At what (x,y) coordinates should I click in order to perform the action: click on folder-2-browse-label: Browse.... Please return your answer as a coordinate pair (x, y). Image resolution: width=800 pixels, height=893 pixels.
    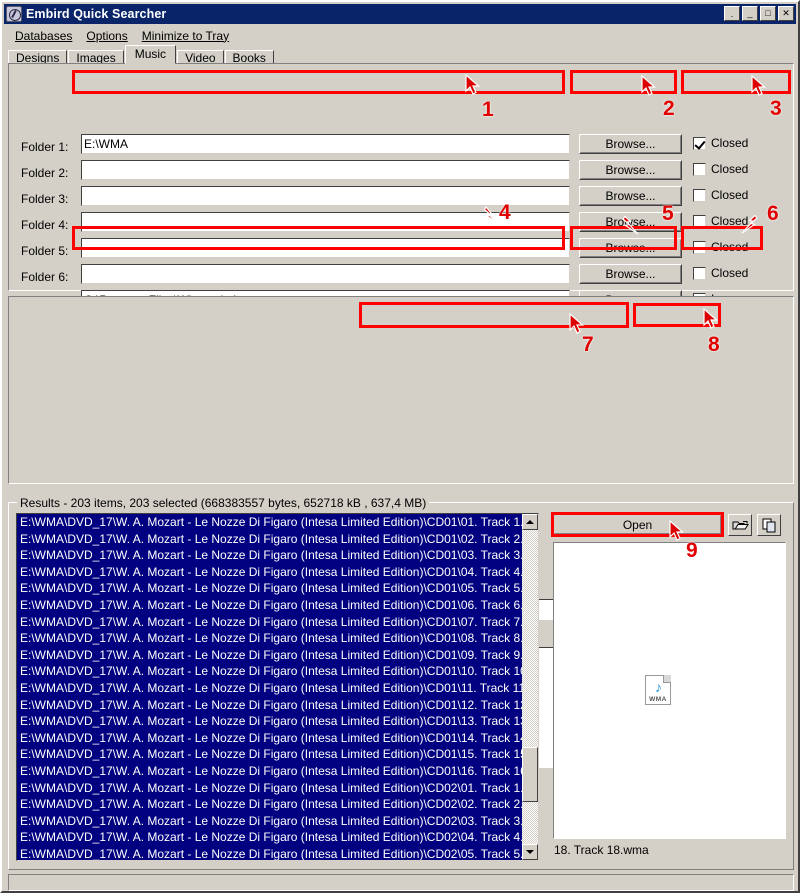
    Looking at the image, I should click on (630, 170).